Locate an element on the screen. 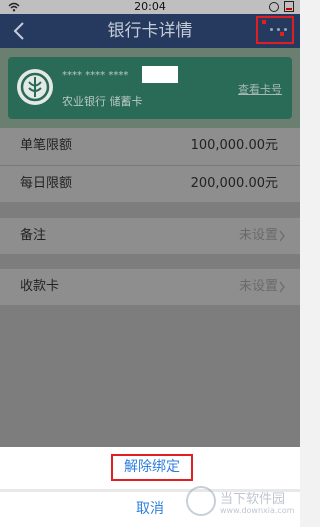 The image size is (320, 527). remark-section: 备注 未设置 is located at coordinates (150, 236).